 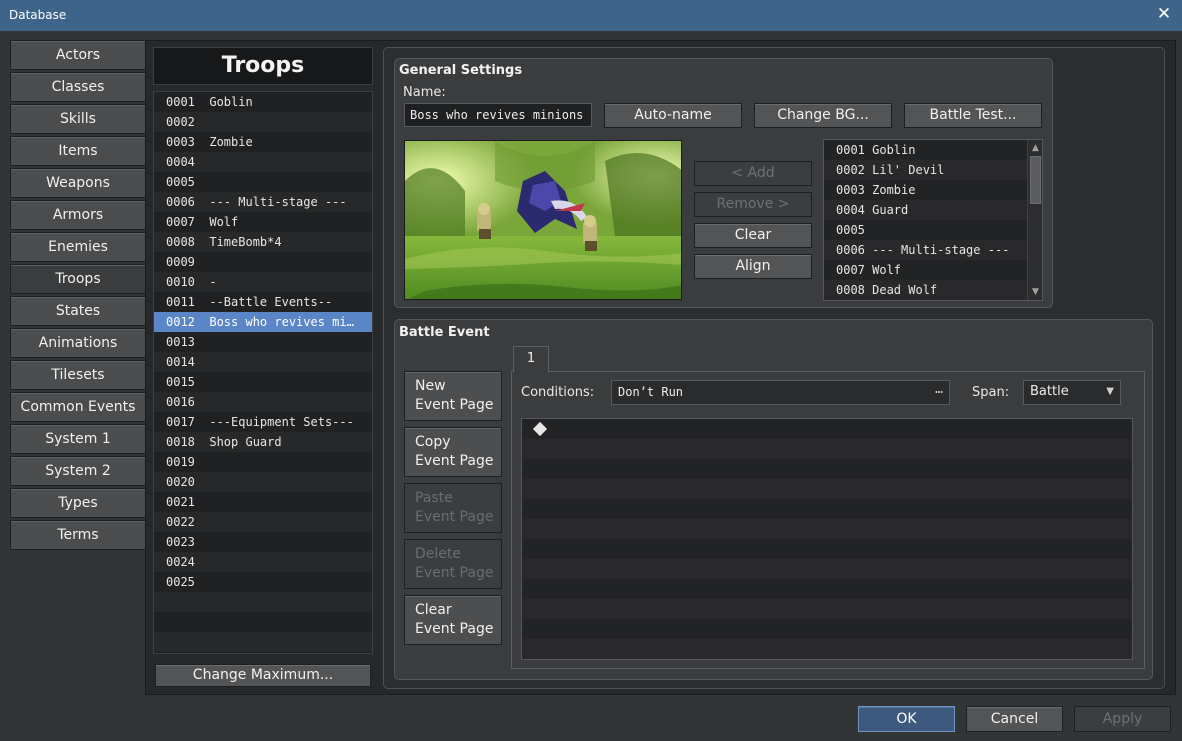 I want to click on troop-row: 0005, so click(x=263, y=182).